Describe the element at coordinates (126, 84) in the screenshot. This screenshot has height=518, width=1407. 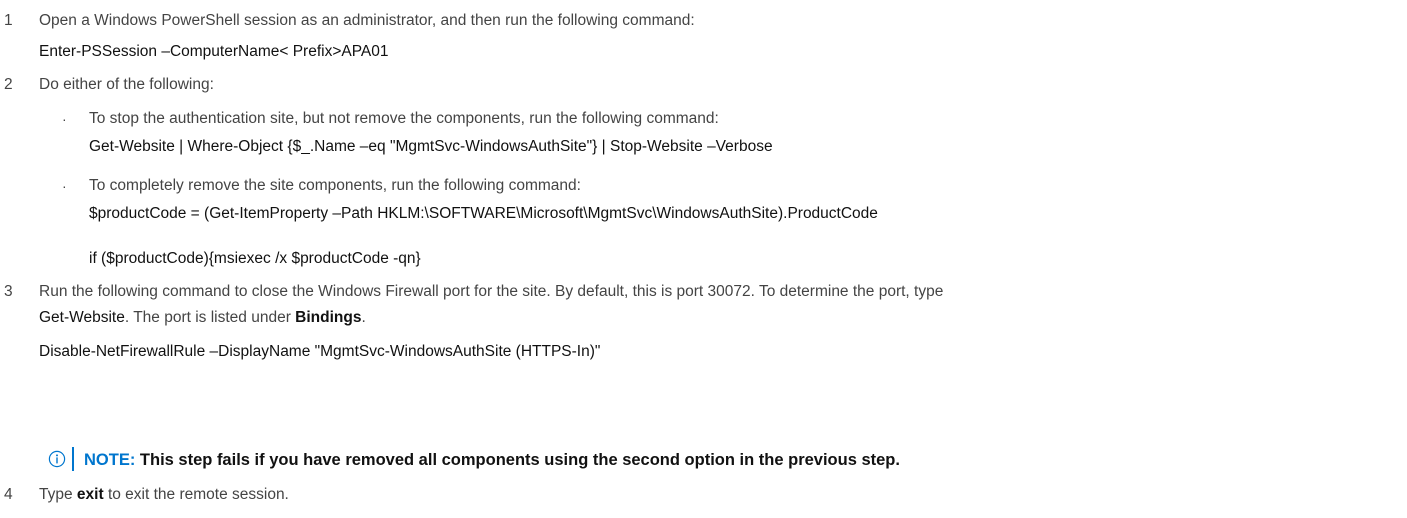
I see `step-text: Do either of the following:` at that location.